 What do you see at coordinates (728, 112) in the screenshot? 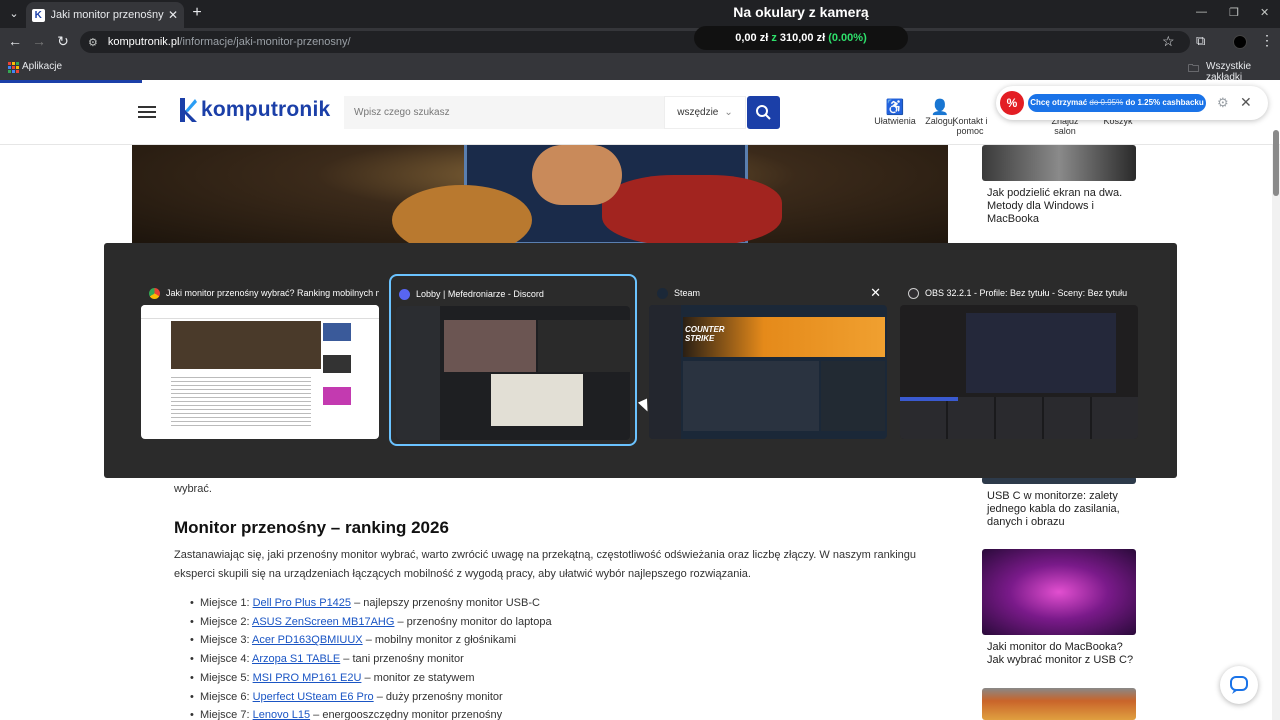
I see `chevron-down-icon: ⌄` at bounding box center [728, 112].